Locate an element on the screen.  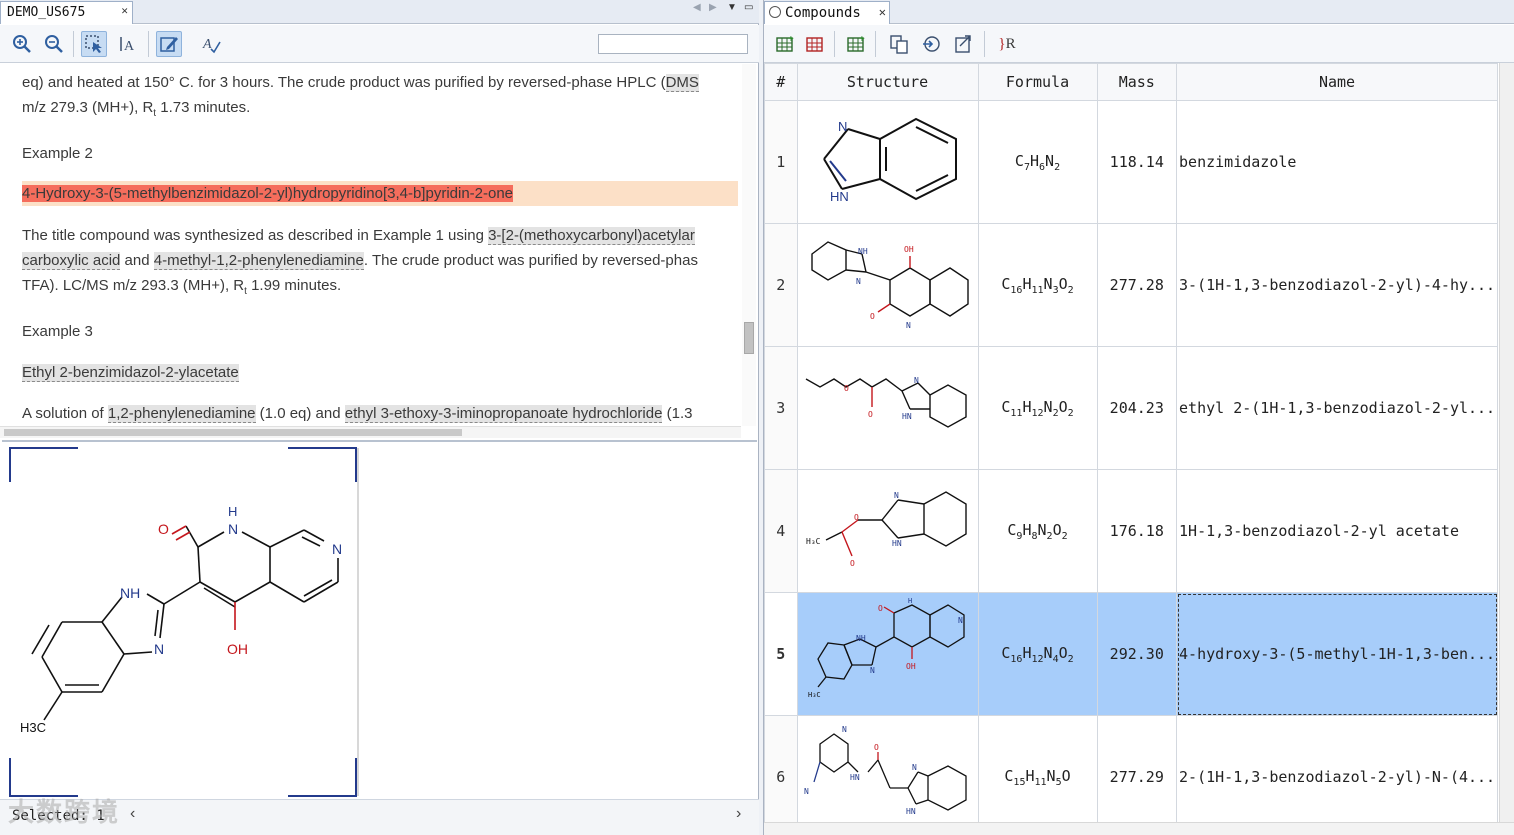
mass-cell: 277.28 is located at coordinates (1137, 285).